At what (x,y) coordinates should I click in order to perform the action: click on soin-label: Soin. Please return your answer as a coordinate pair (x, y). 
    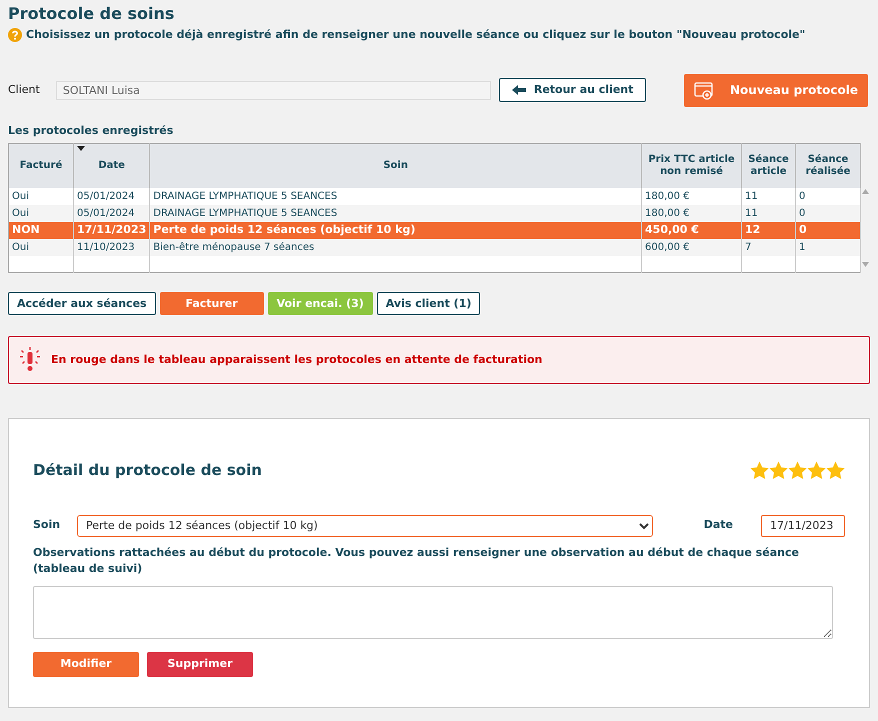
    Looking at the image, I should click on (47, 525).